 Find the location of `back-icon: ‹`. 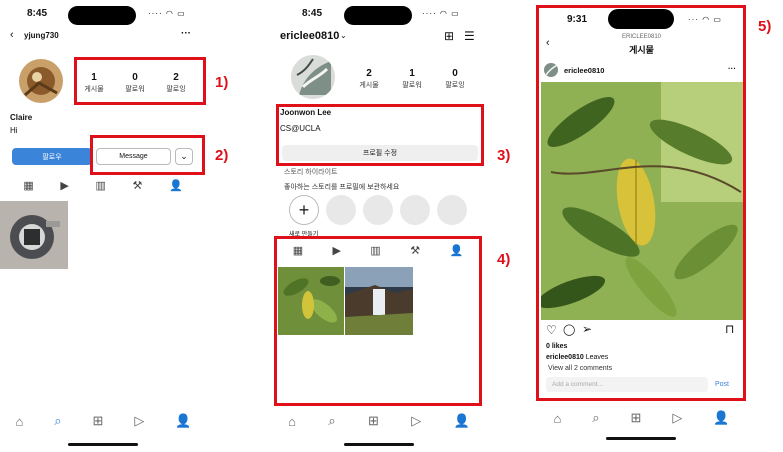

back-icon: ‹ is located at coordinates (12, 35).